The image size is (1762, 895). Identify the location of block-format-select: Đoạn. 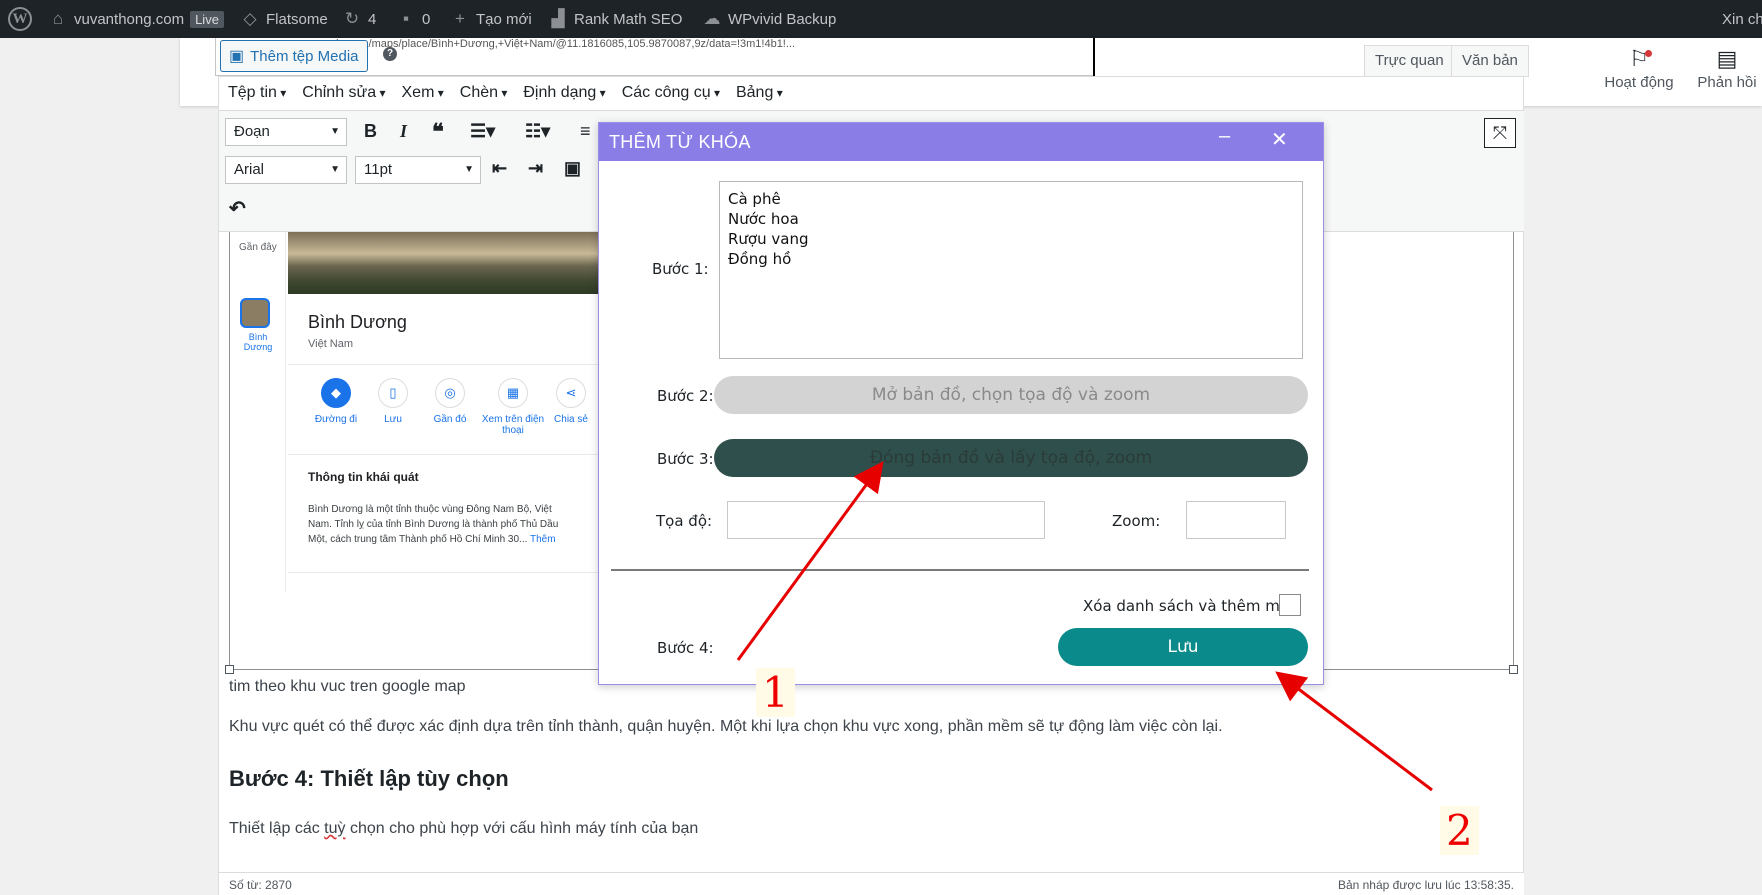
(286, 132).